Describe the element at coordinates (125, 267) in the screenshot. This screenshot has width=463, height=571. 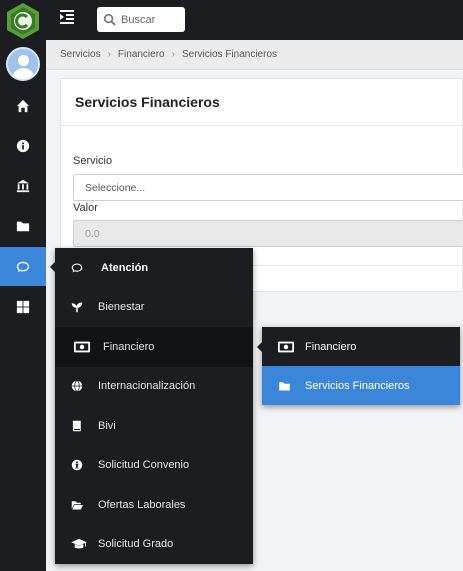
I see `menu-header-label: Atención` at that location.